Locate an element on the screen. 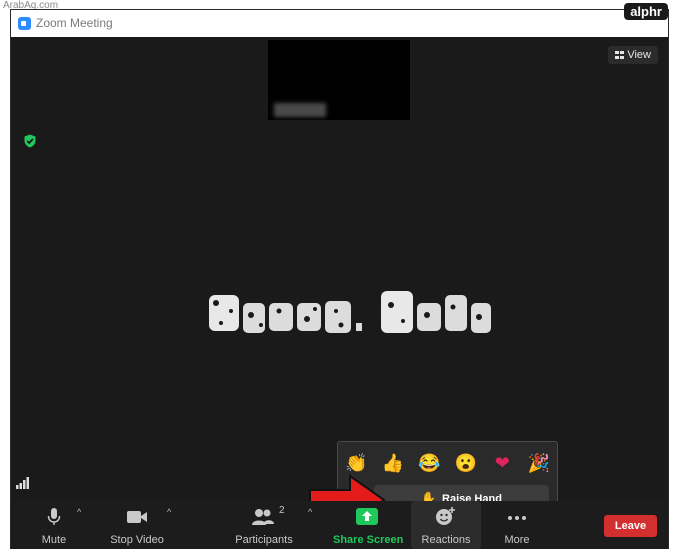 The height and width of the screenshot is (554, 680). thumbnail-name-blurred is located at coordinates (300, 110).